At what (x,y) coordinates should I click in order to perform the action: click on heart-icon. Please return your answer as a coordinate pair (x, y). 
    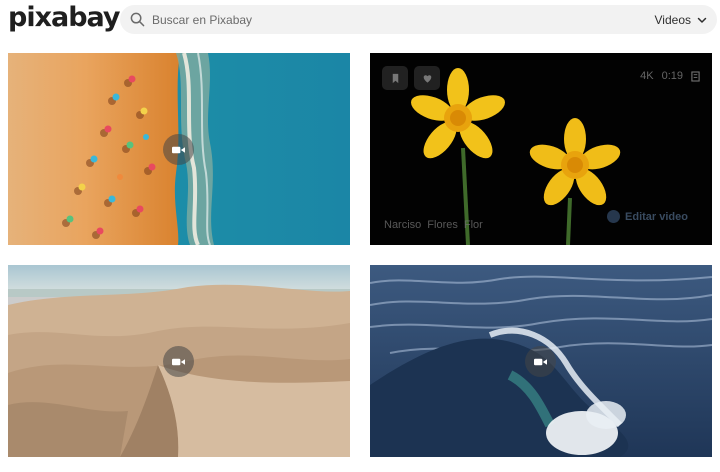
    Looking at the image, I should click on (427, 78).